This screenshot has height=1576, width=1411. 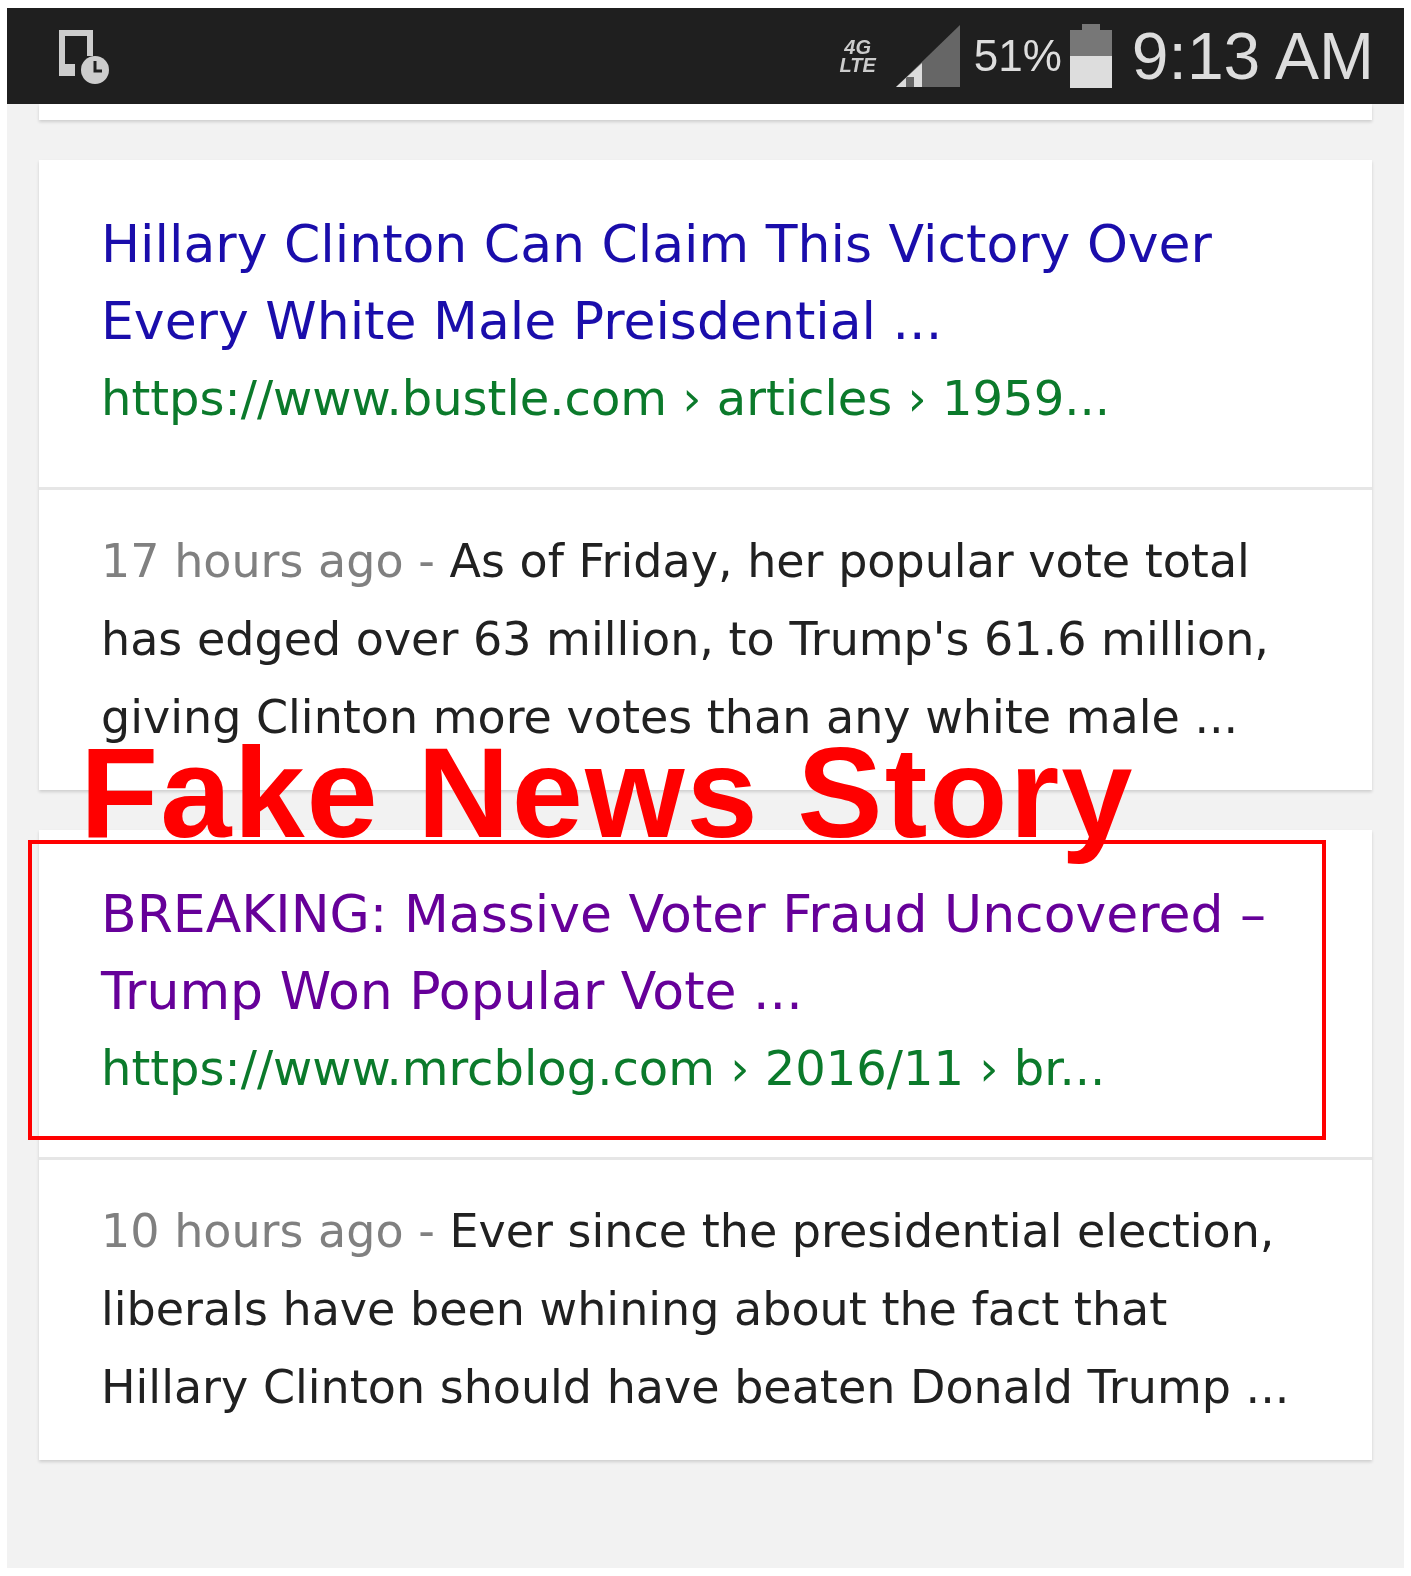 What do you see at coordinates (1252, 56) in the screenshot?
I see `clock-time: 9:13 AM` at bounding box center [1252, 56].